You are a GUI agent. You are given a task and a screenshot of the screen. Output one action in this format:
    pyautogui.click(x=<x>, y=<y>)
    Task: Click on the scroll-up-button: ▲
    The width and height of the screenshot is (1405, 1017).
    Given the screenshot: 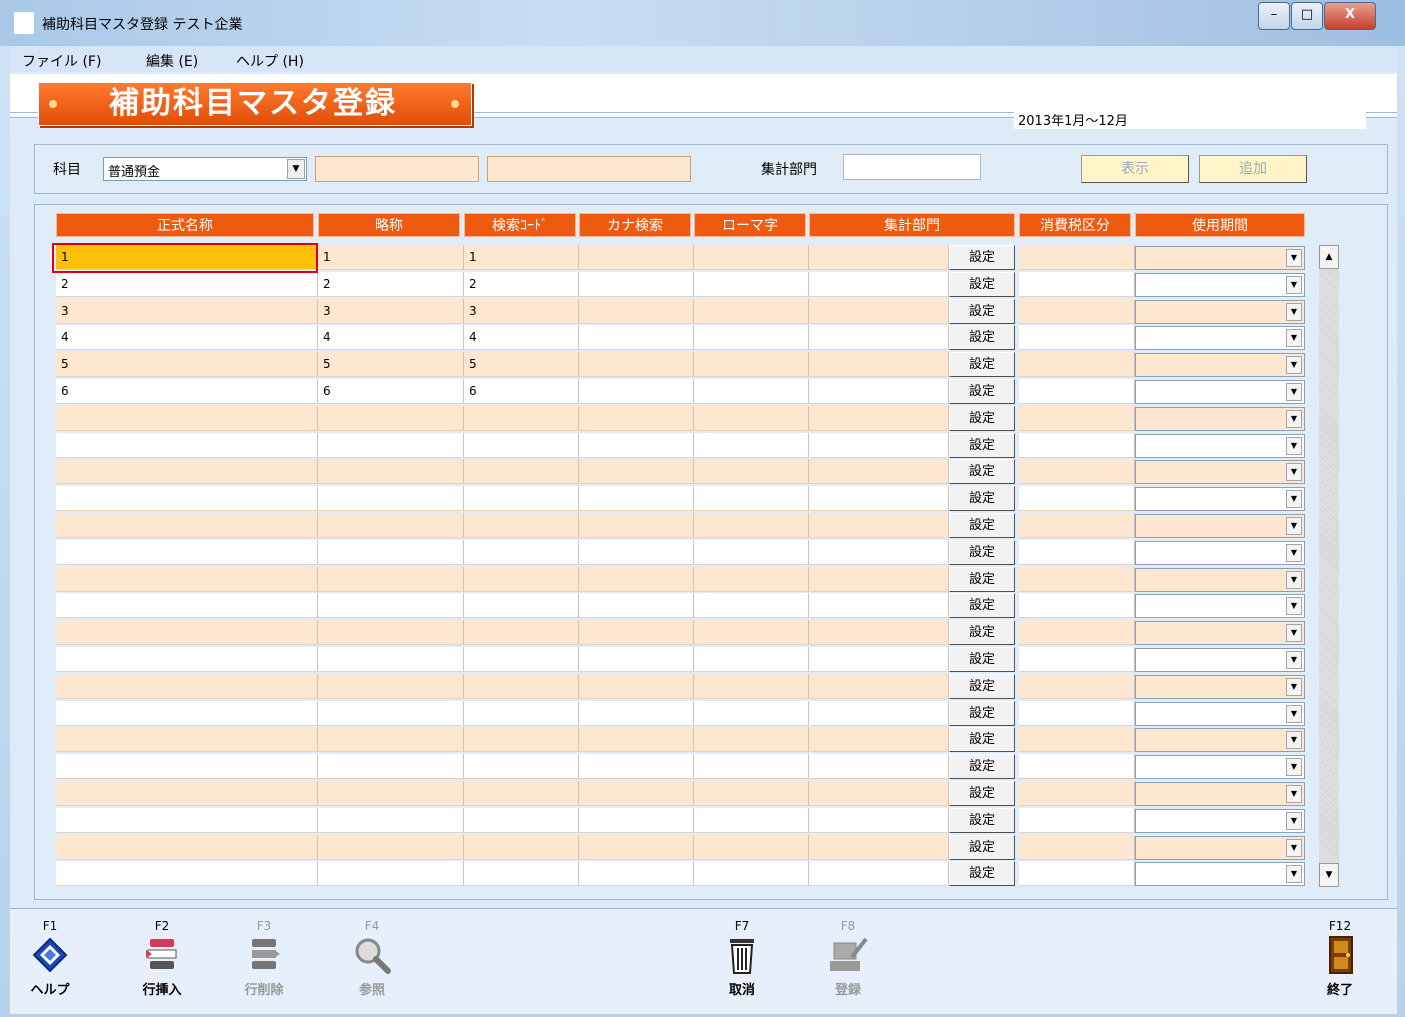 What is the action you would take?
    pyautogui.click(x=1329, y=257)
    